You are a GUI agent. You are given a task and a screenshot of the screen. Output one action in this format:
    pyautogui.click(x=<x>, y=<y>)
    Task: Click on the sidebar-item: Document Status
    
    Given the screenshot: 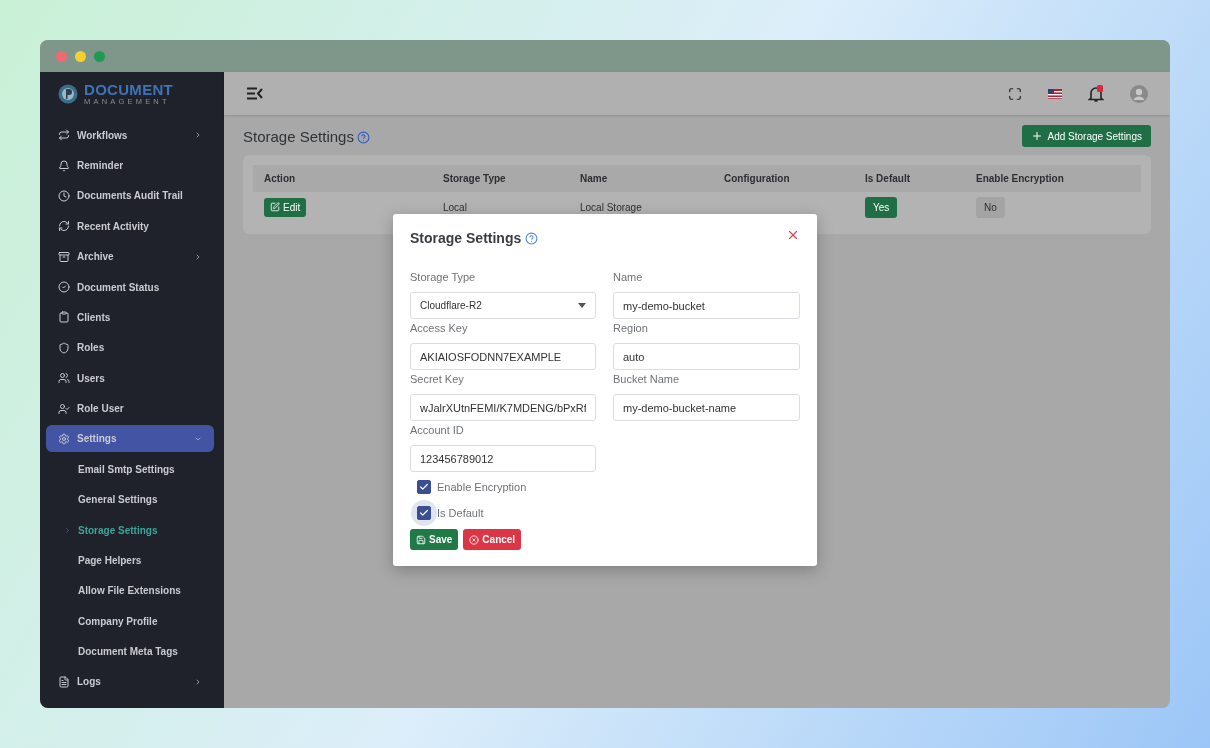 What is the action you would take?
    pyautogui.click(x=130, y=287)
    